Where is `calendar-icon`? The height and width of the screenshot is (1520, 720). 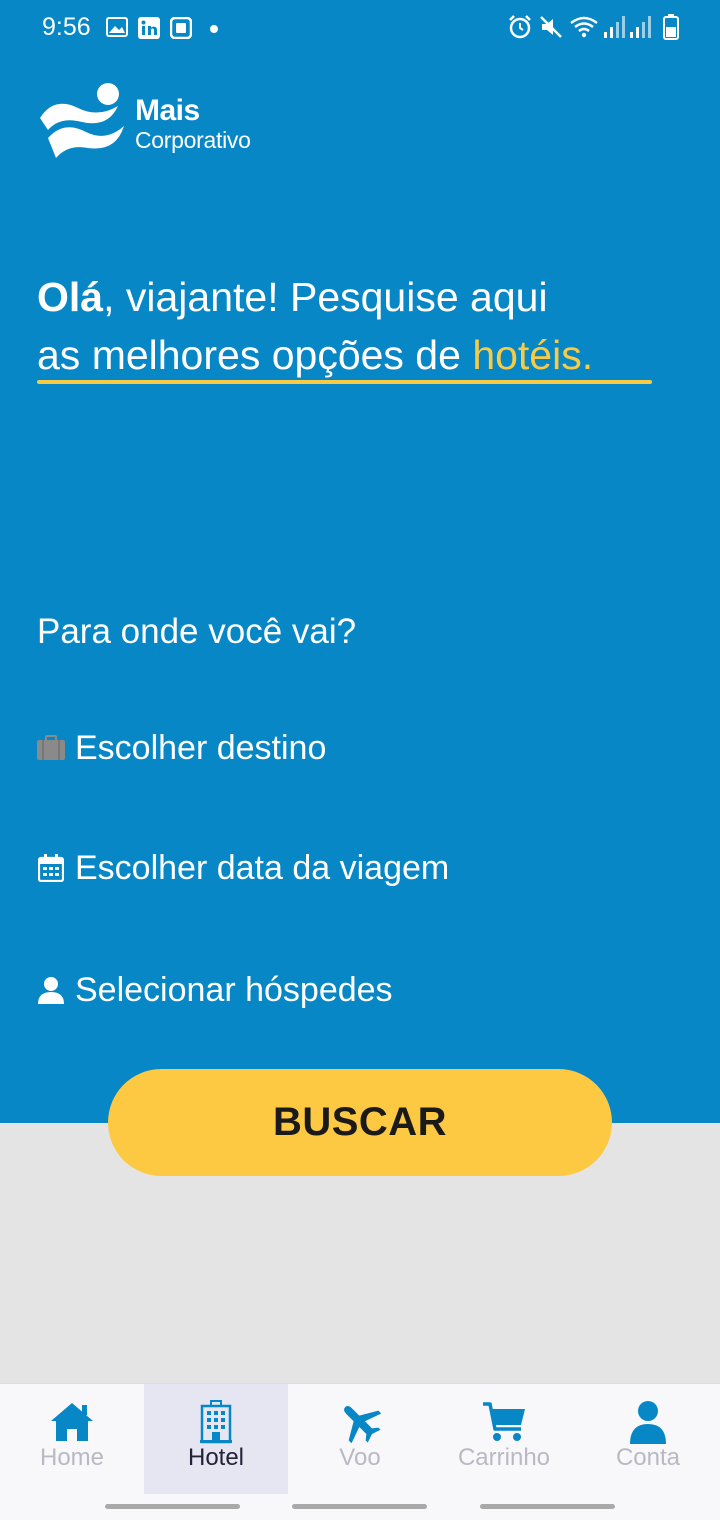 calendar-icon is located at coordinates (51, 868).